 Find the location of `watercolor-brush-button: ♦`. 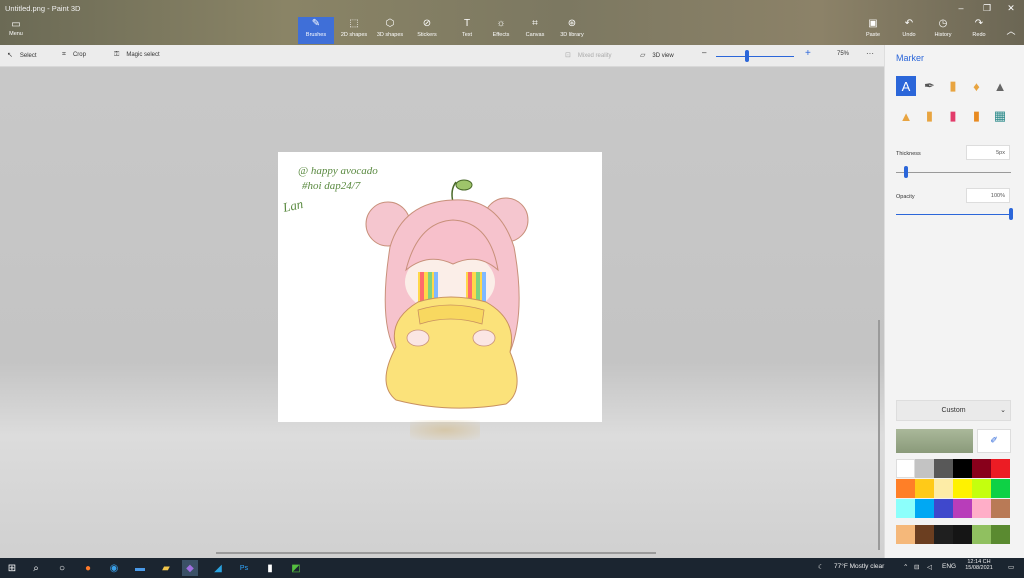

watercolor-brush-button: ♦ is located at coordinates (977, 86).